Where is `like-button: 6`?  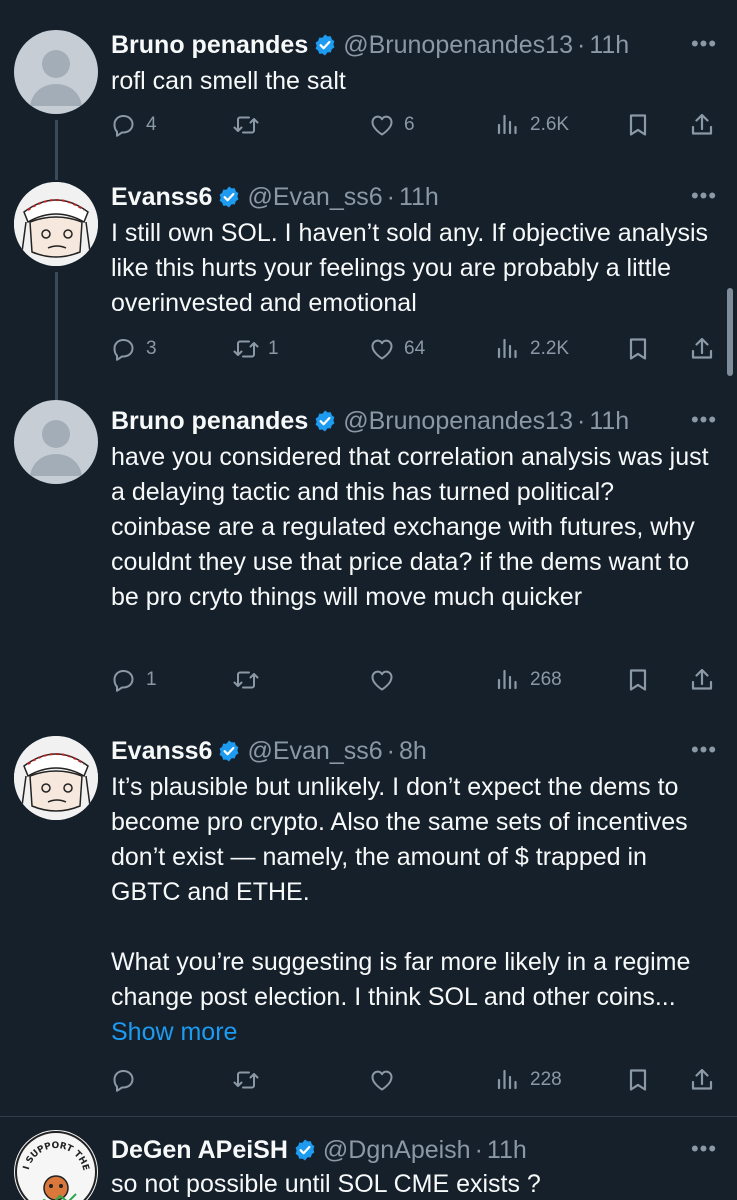
like-button: 6 is located at coordinates (391, 125).